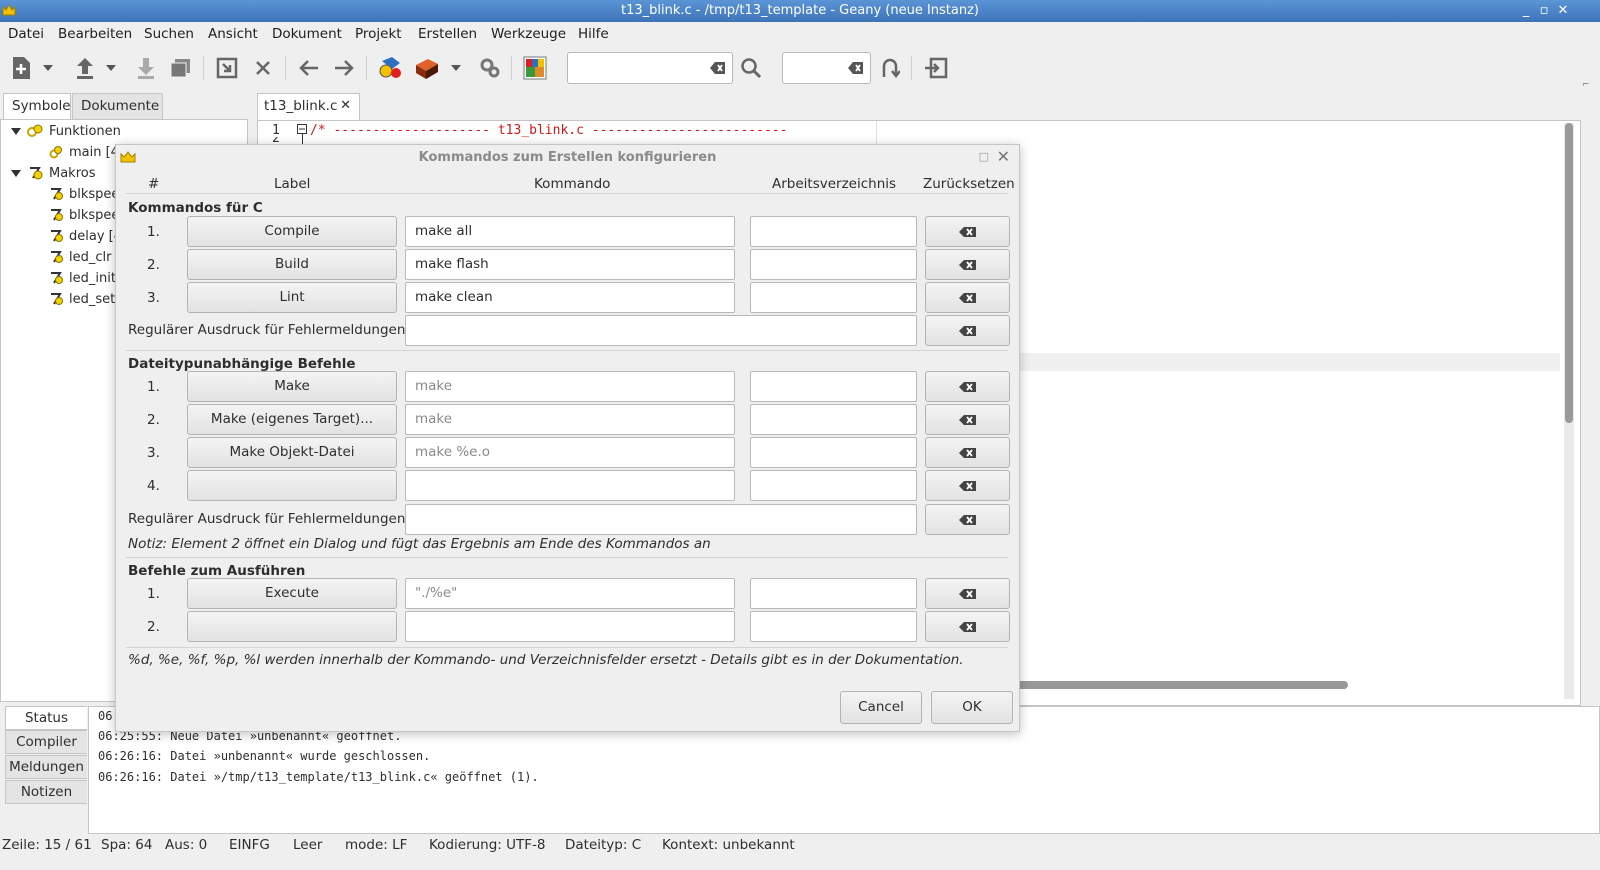  What do you see at coordinates (292, 386) in the screenshot?
I see `label-button-make: Make` at bounding box center [292, 386].